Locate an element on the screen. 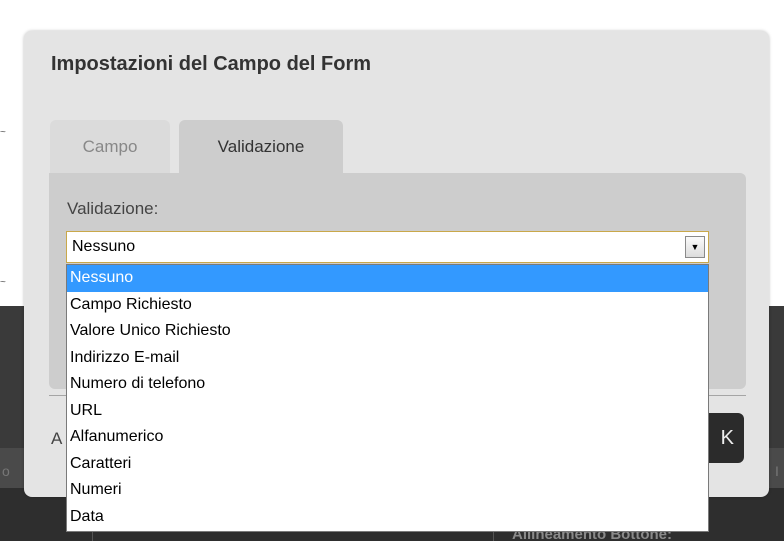 This screenshot has height=543, width=784. tab-campo: Campo is located at coordinates (110, 147).